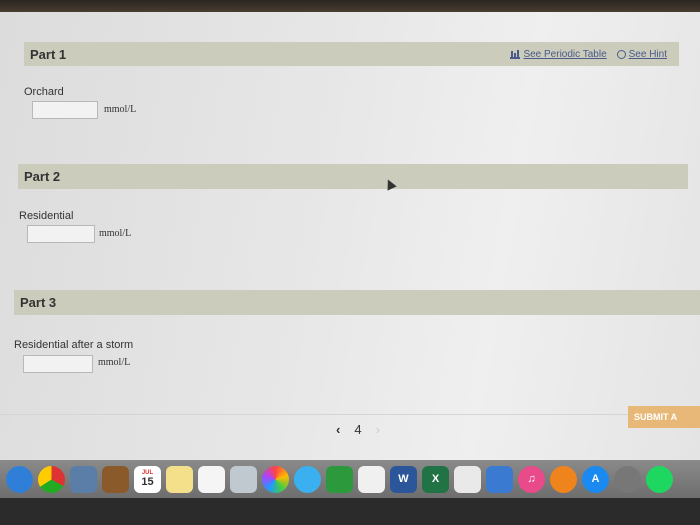 This screenshot has width=700, height=525. Describe the element at coordinates (659, 479) in the screenshot. I see `spotify-icon` at that location.